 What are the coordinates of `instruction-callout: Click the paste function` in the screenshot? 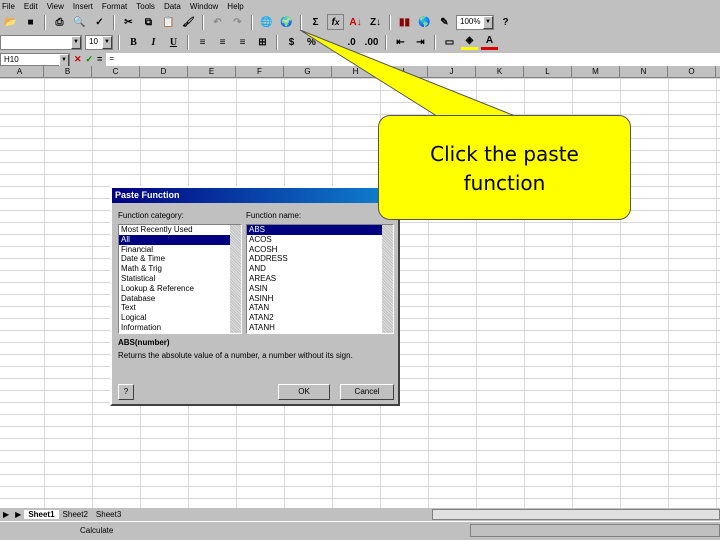 It's located at (504, 167).